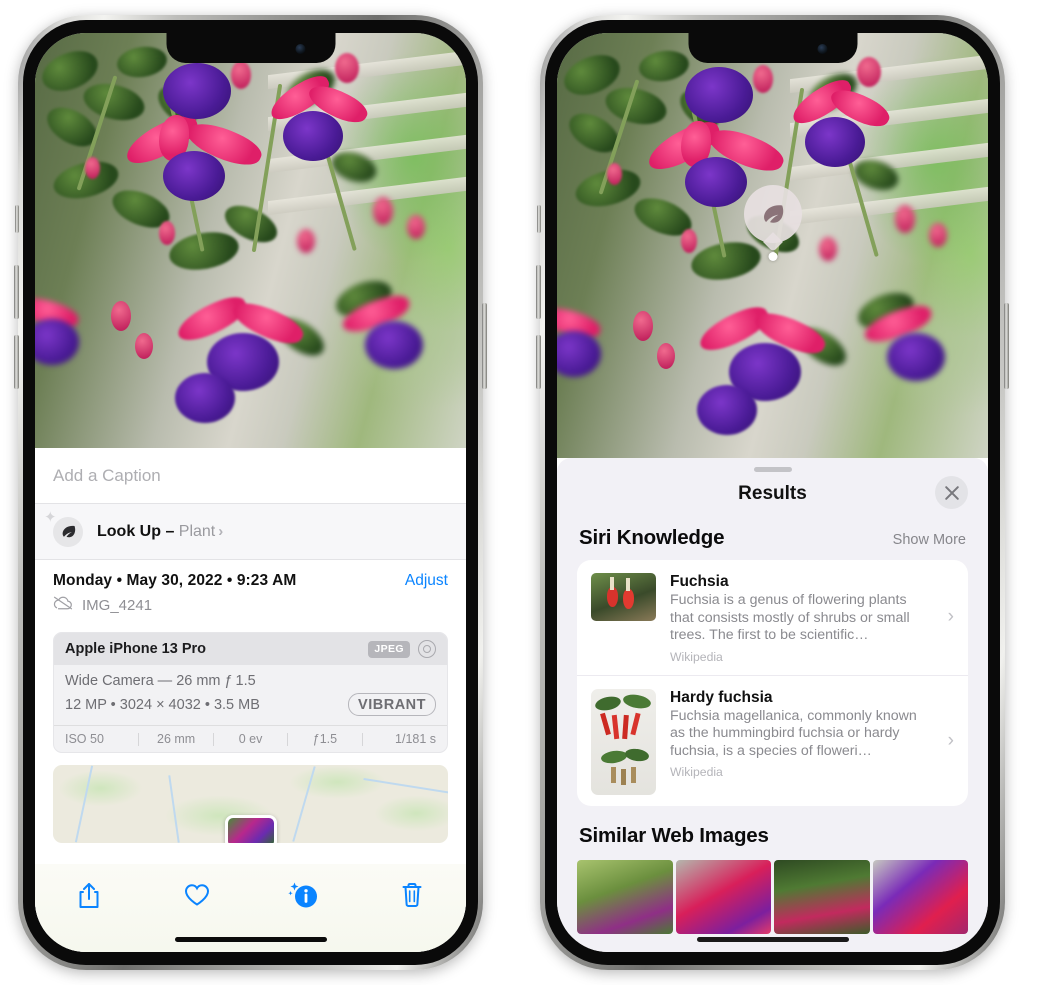 Image resolution: width=1055 pixels, height=985 pixels. What do you see at coordinates (392, 704) in the screenshot?
I see `style-badge: VIBRANT` at bounding box center [392, 704].